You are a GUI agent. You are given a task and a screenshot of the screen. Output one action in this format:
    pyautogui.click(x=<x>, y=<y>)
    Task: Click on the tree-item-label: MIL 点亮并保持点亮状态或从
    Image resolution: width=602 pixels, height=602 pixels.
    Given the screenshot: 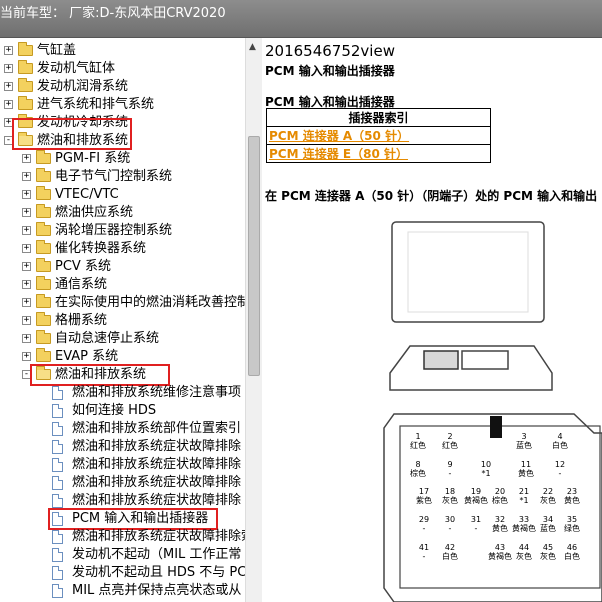 What is the action you would take?
    pyautogui.click(x=157, y=590)
    